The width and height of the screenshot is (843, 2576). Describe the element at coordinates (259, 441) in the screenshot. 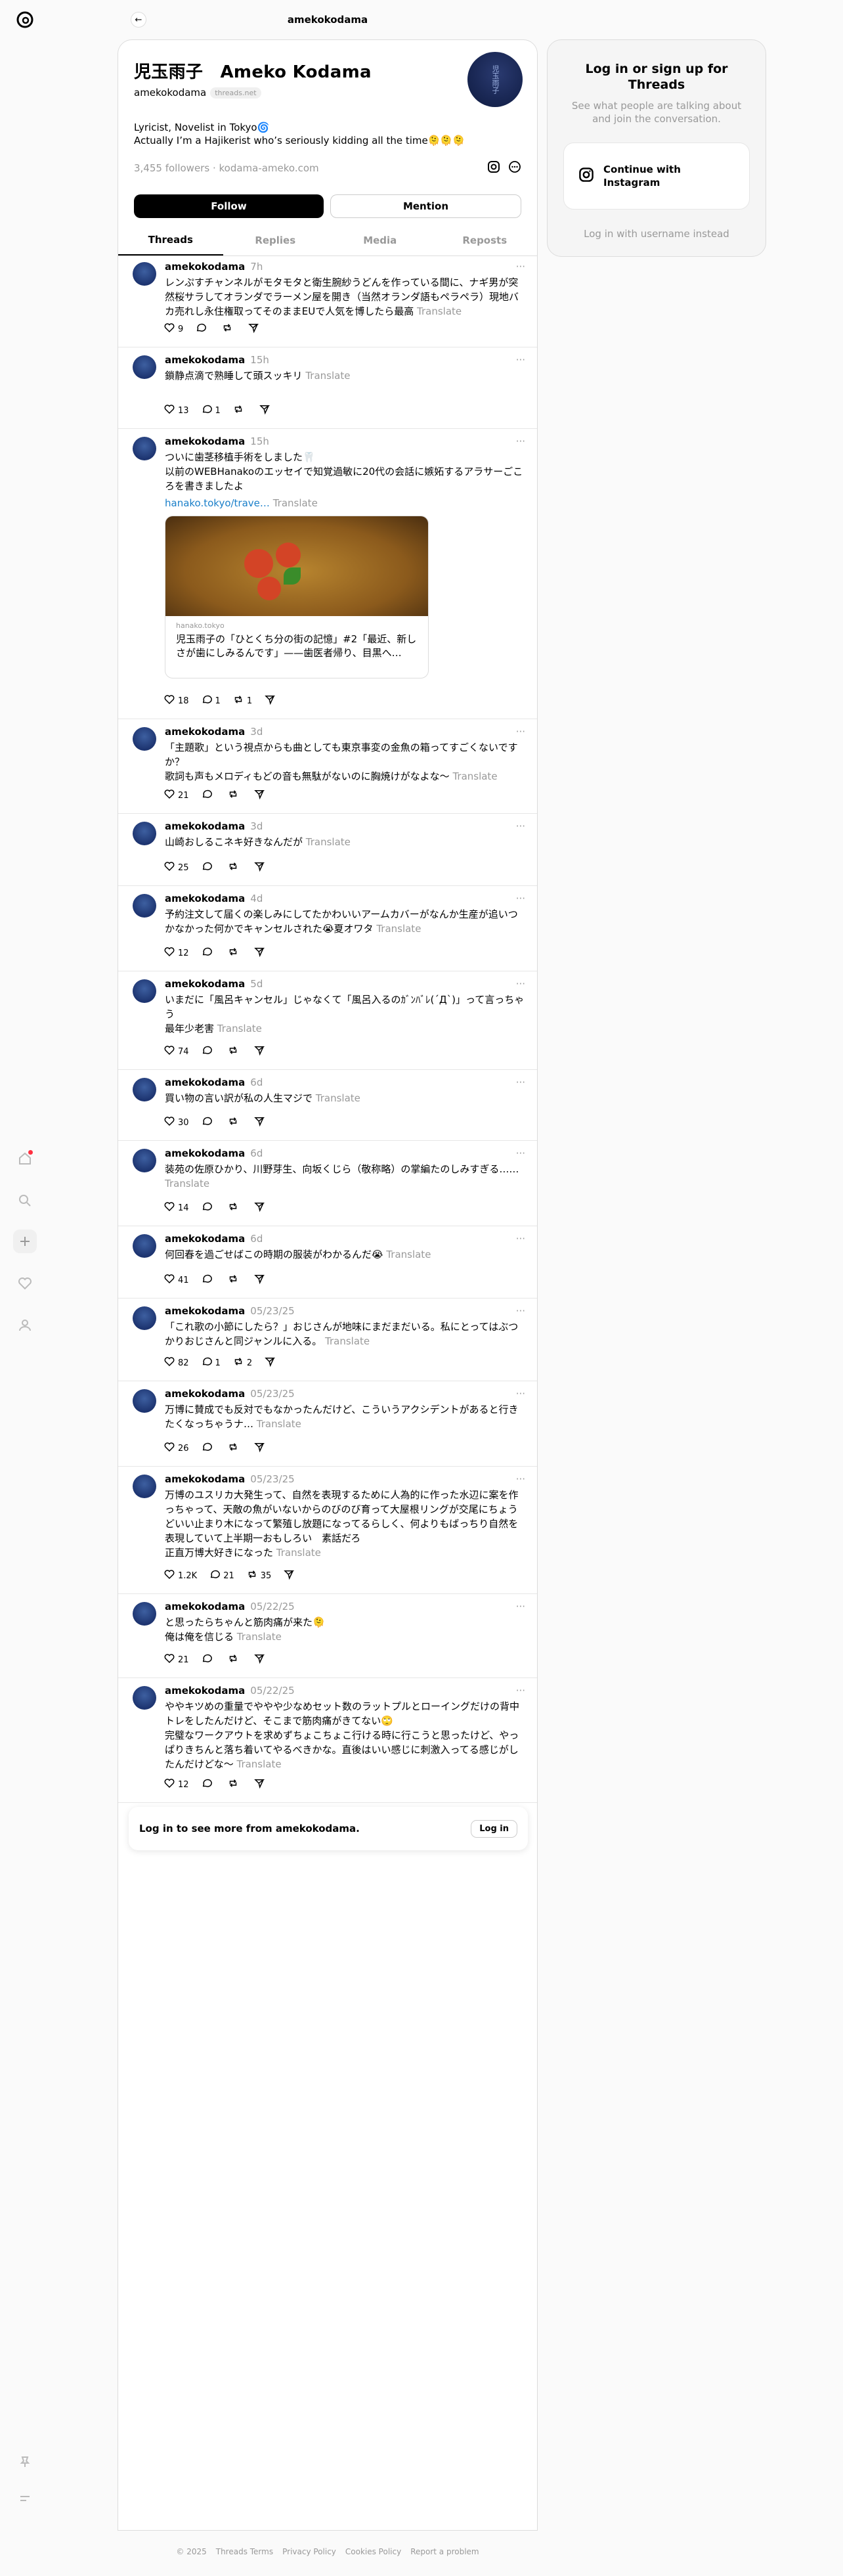

I see `post-time: 15h` at that location.